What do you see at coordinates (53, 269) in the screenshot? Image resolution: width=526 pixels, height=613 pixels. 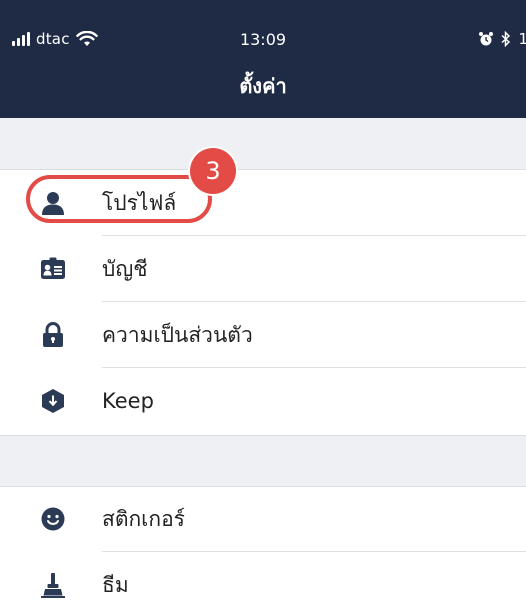 I see `id-card-icon` at bounding box center [53, 269].